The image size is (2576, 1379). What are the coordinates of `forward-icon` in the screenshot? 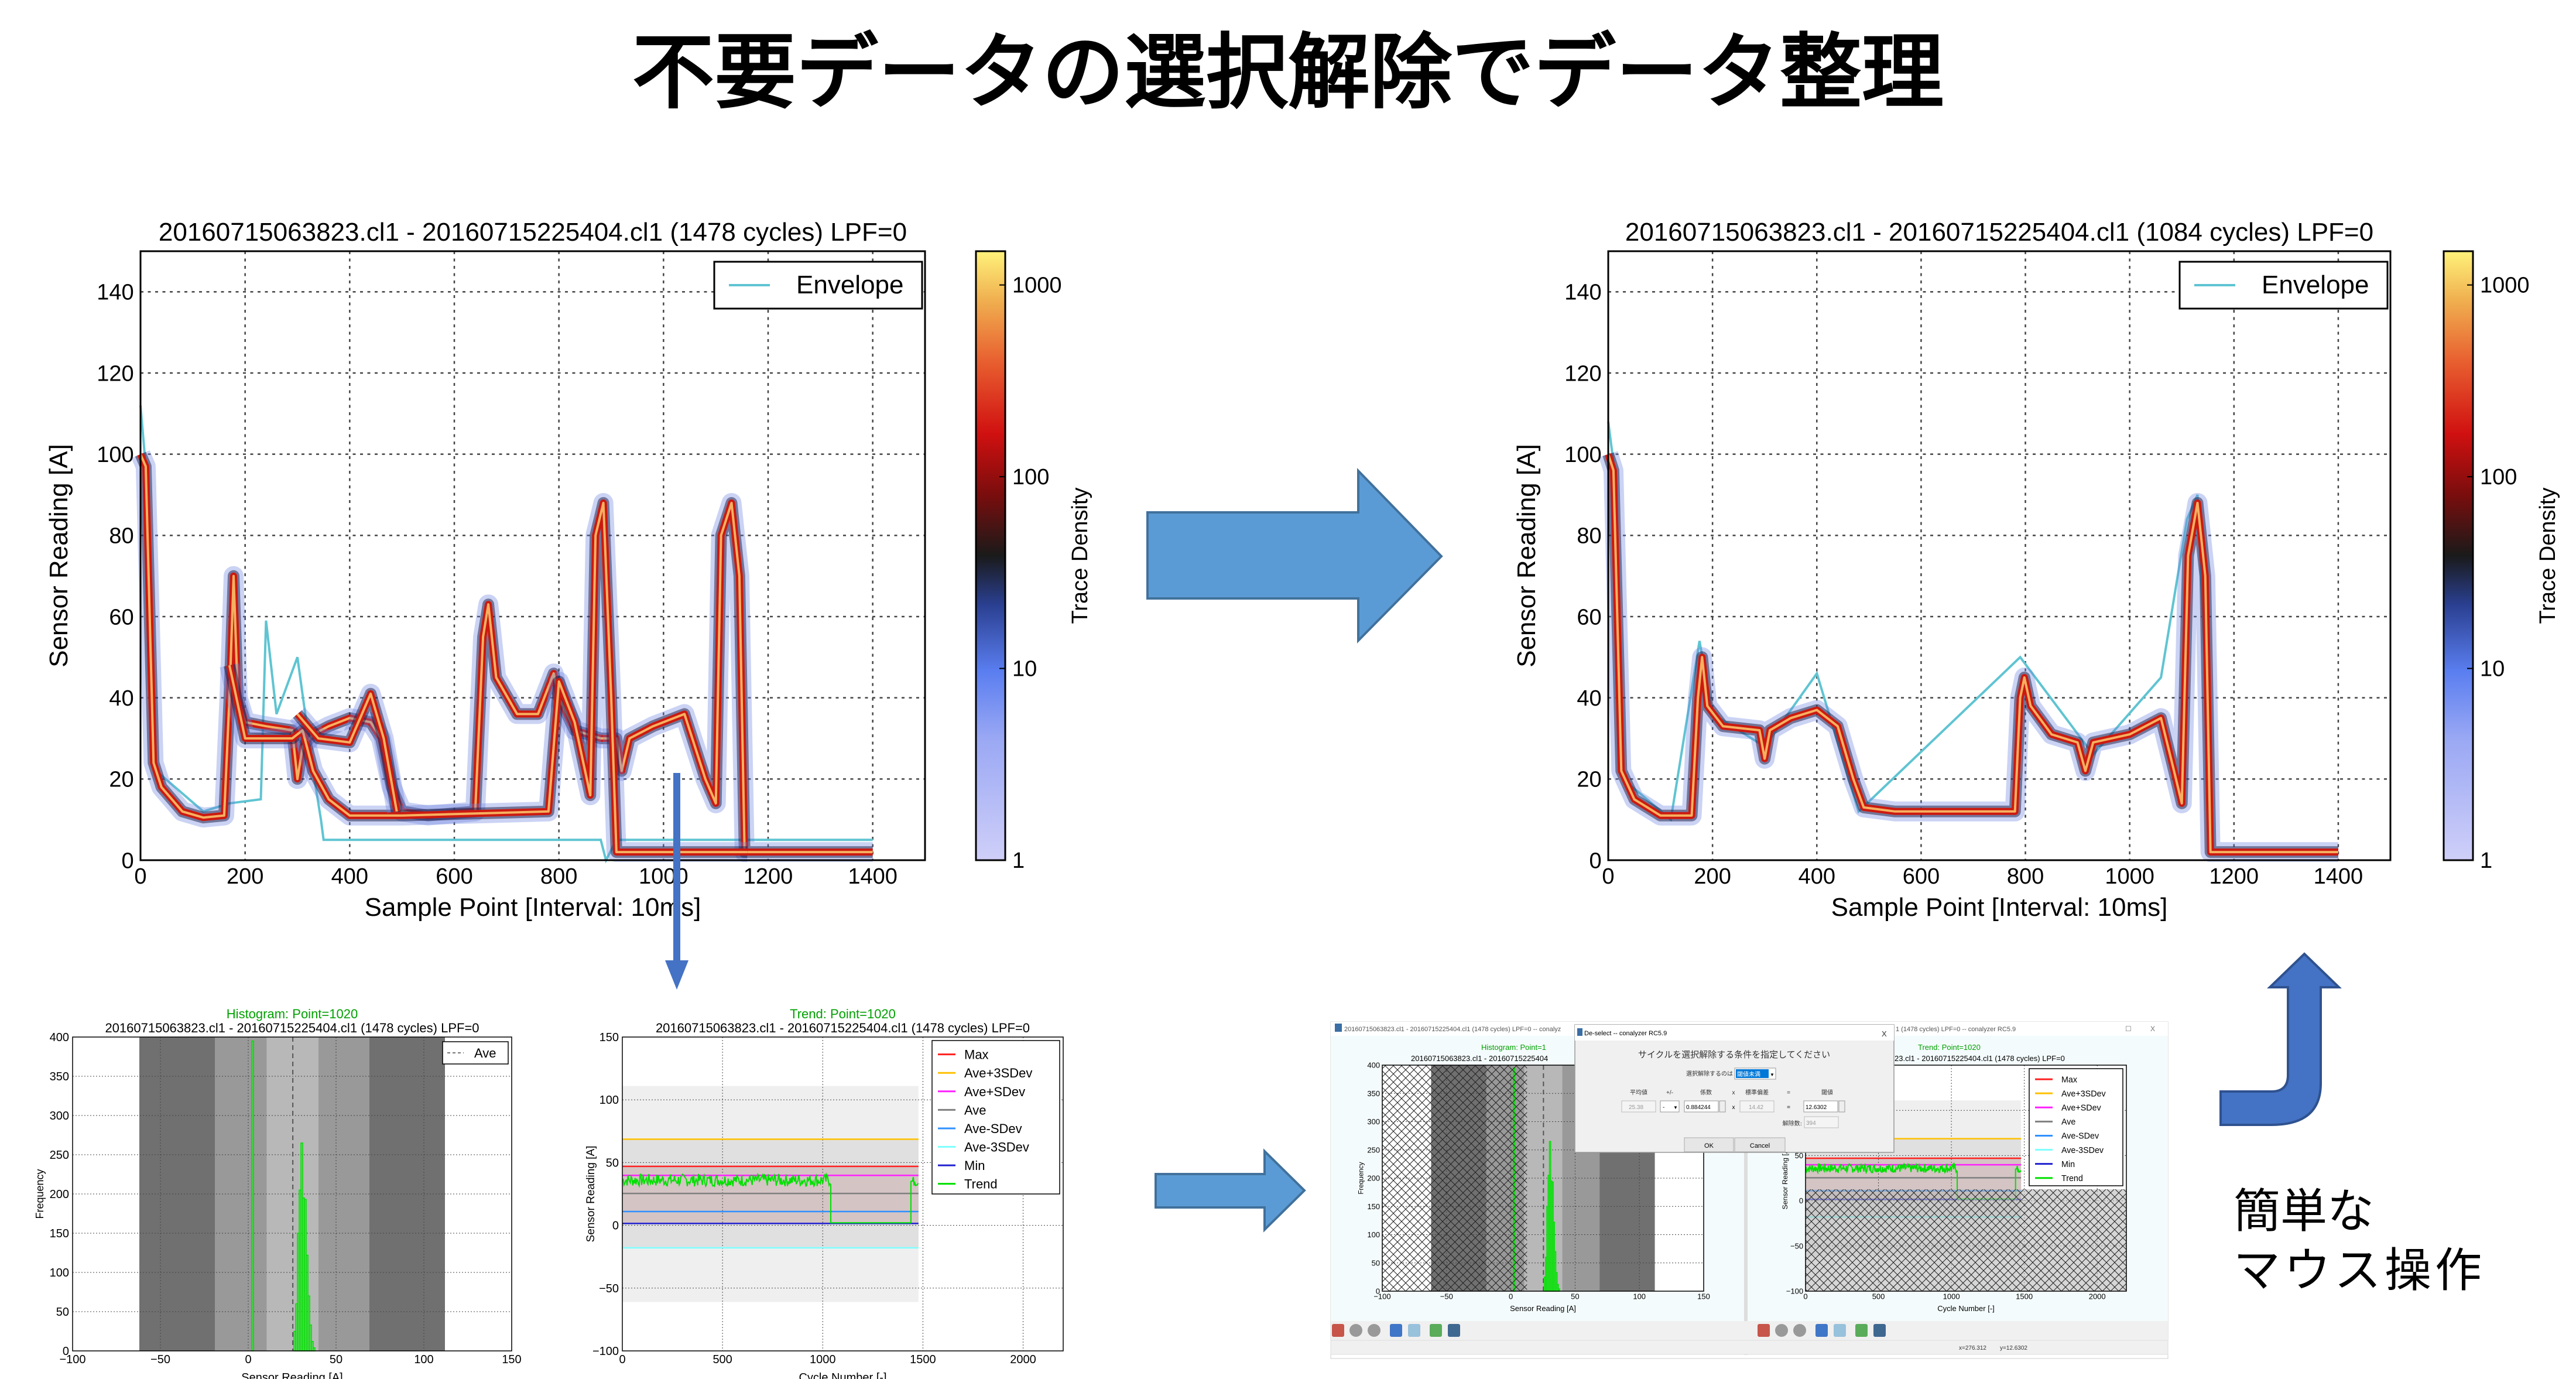 It's located at (1799, 1330).